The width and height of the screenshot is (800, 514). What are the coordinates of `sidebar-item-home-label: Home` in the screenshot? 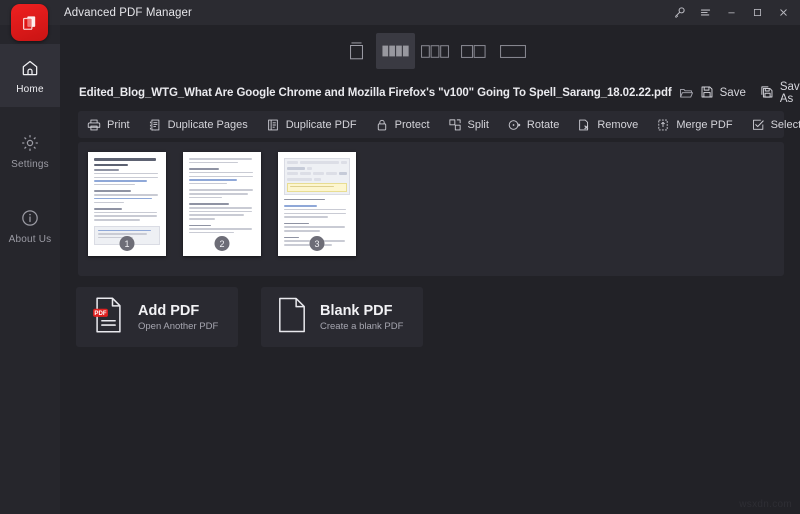 It's located at (30, 89).